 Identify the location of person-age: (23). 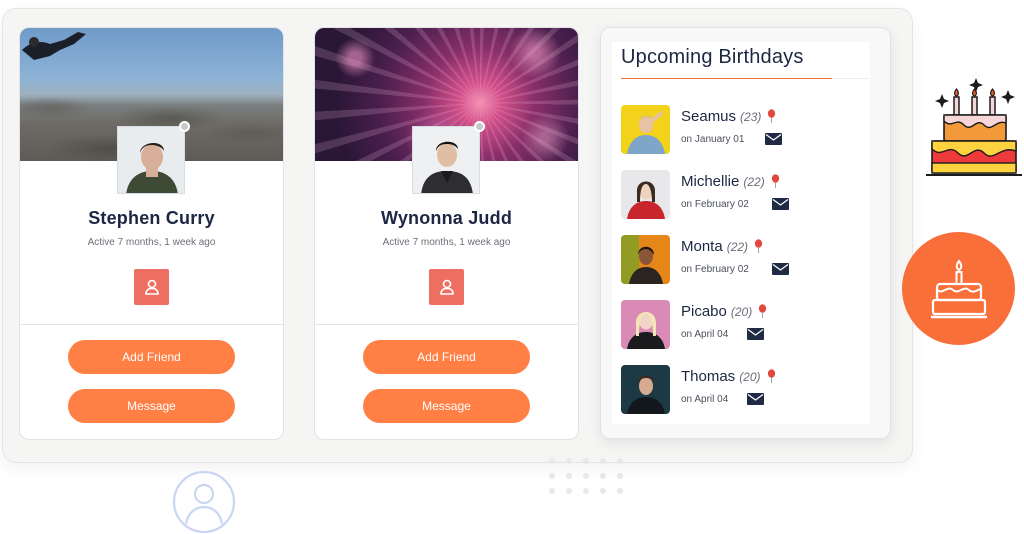
(751, 117).